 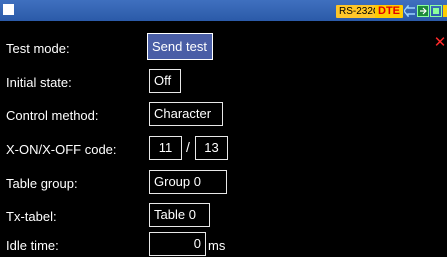 What do you see at coordinates (180, 46) in the screenshot?
I see `test-mode-field: Send test` at bounding box center [180, 46].